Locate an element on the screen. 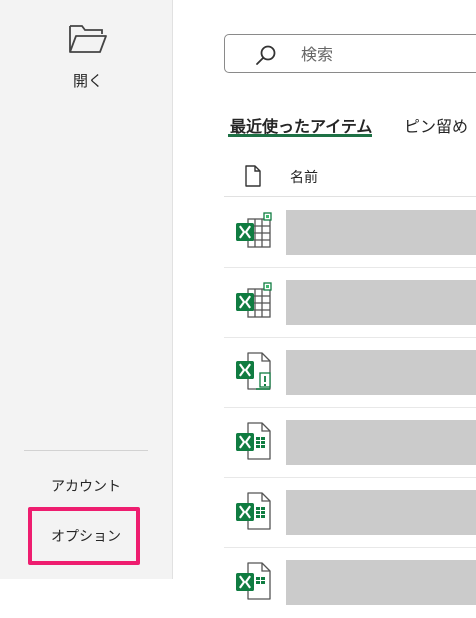  sidebar-divider is located at coordinates (86, 450).